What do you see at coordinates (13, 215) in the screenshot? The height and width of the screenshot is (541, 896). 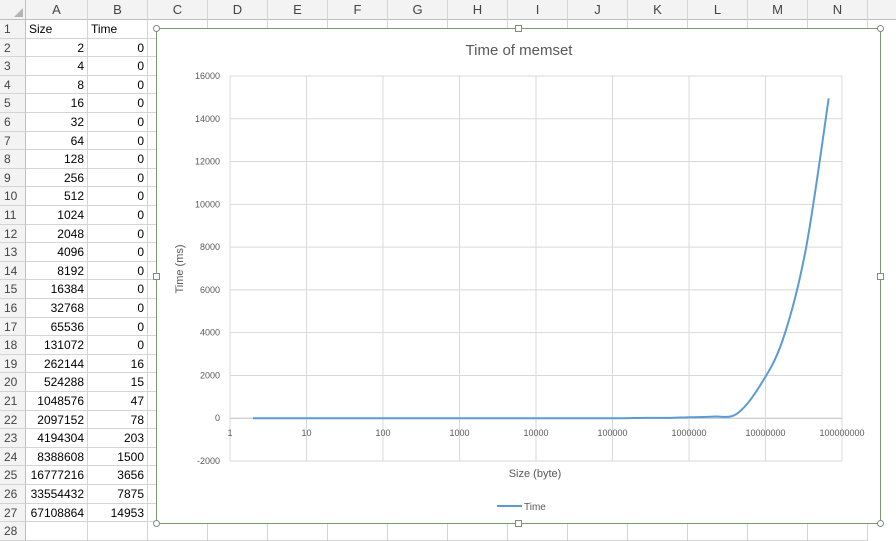 I see `row-header: 11` at bounding box center [13, 215].